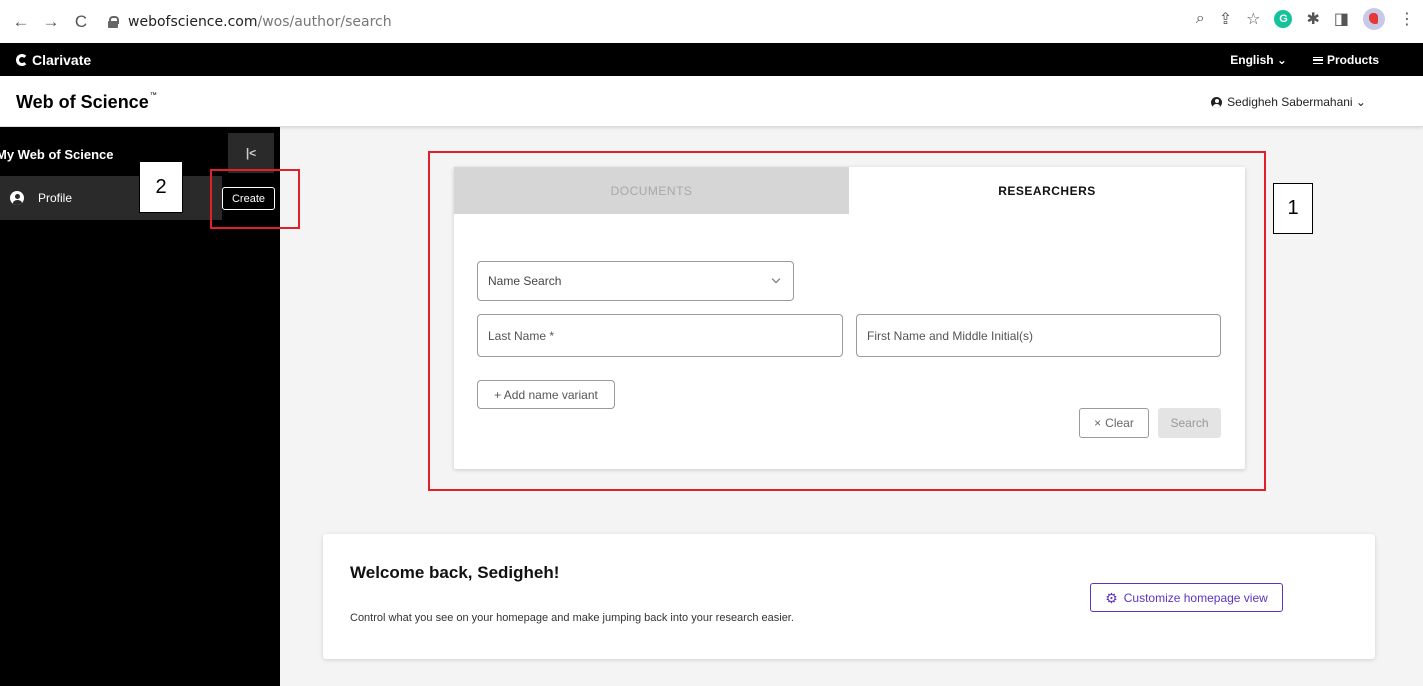 The width and height of the screenshot is (1423, 686). Describe the element at coordinates (1217, 102) in the screenshot. I see `user-icon` at that location.